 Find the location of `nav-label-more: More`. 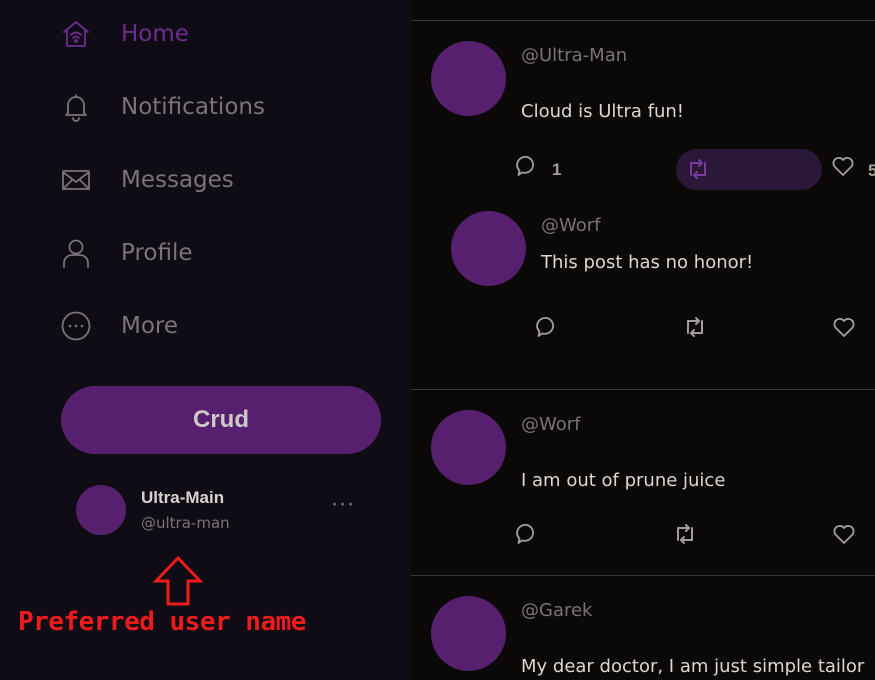

nav-label-more: More is located at coordinates (150, 326).